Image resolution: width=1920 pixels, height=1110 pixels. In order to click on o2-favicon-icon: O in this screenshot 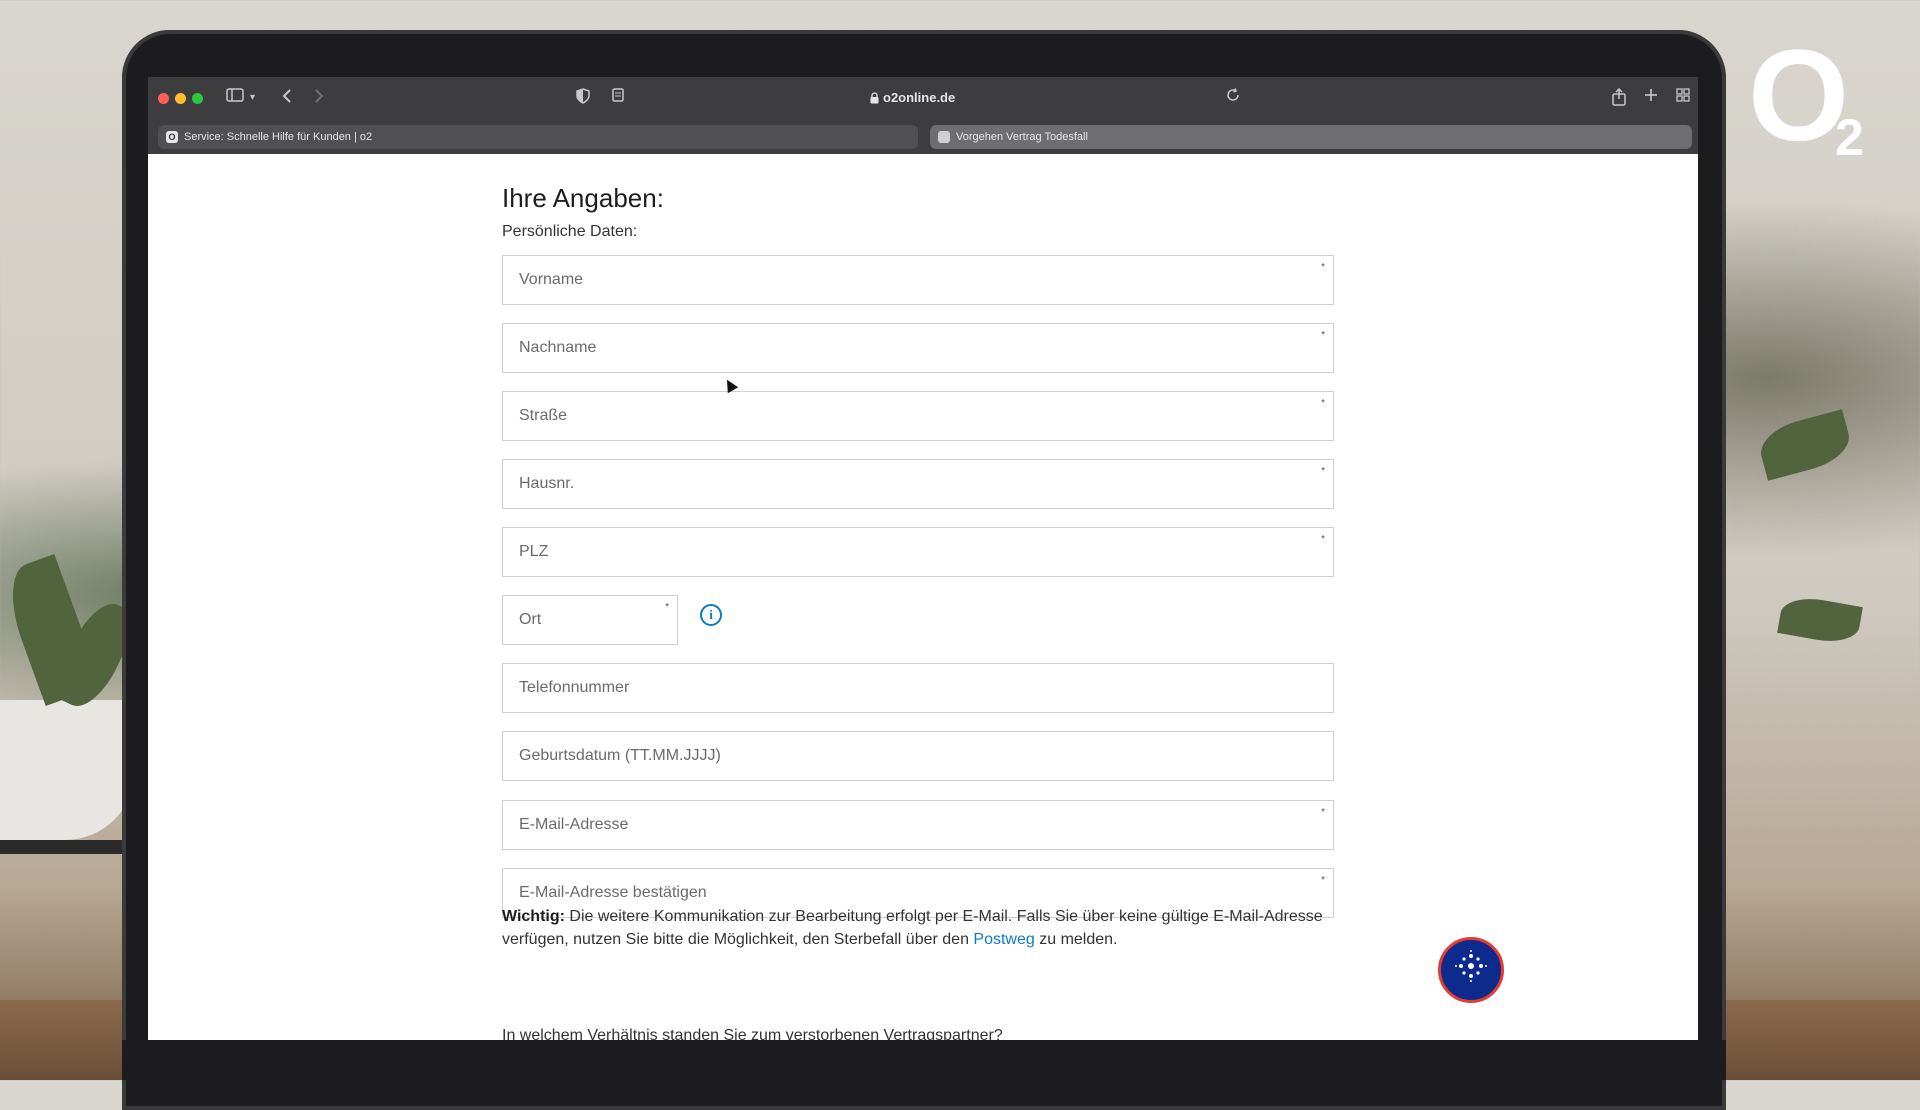, I will do `click(172, 137)`.